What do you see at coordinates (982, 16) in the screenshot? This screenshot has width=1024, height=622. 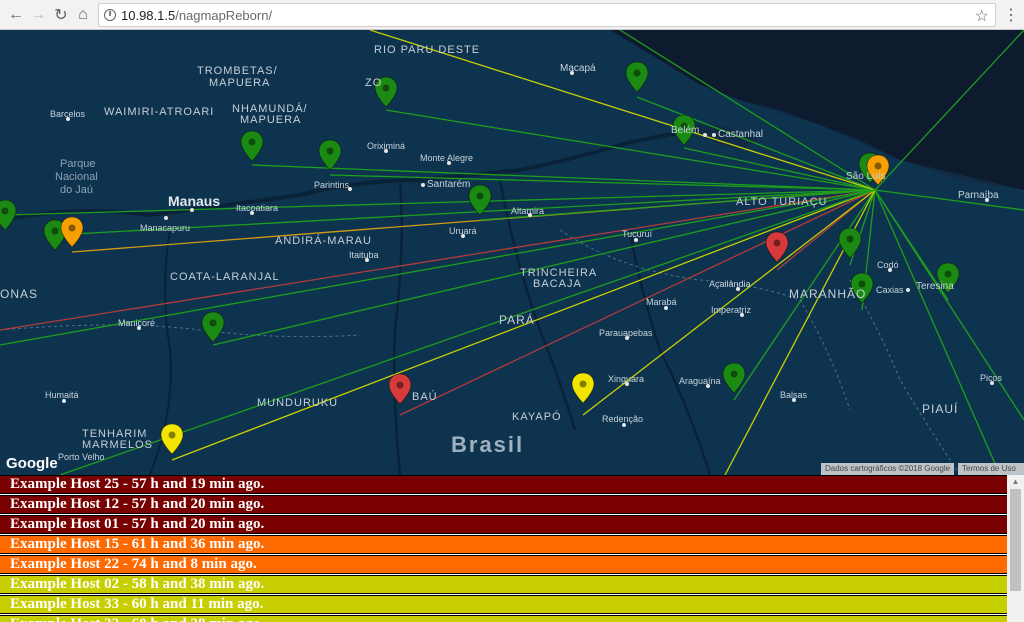 I see `bookmark-star-icon: ☆` at bounding box center [982, 16].